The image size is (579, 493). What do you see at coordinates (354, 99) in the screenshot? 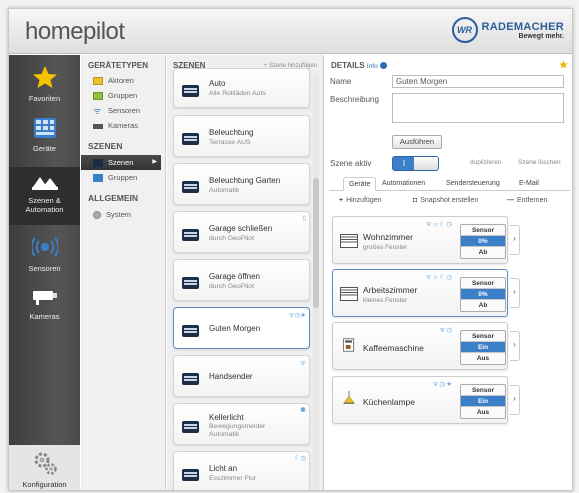
I see `description-label: Beschreibung` at bounding box center [354, 99].